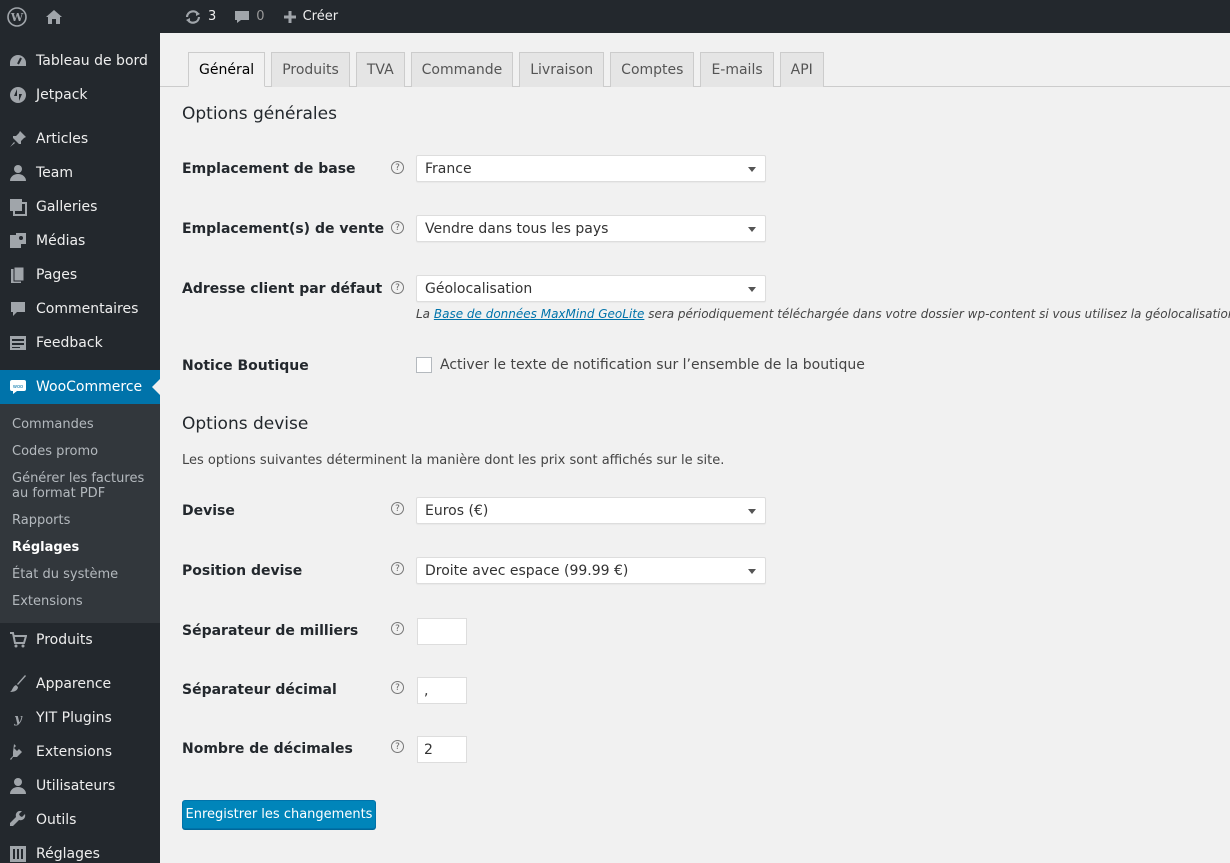  I want to click on store-notice-label: Notice Boutique, so click(245, 366).